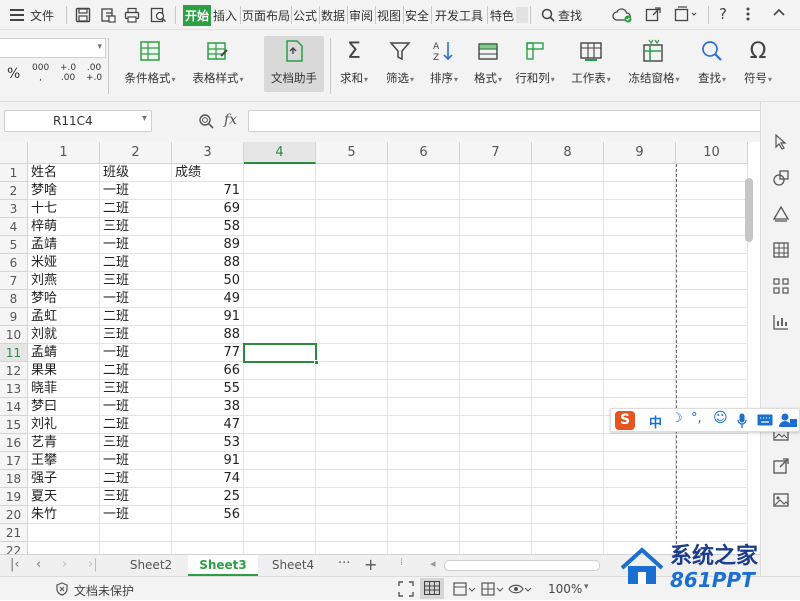  Describe the element at coordinates (42, 15) in the screenshot. I see `menu-file: 文件` at that location.